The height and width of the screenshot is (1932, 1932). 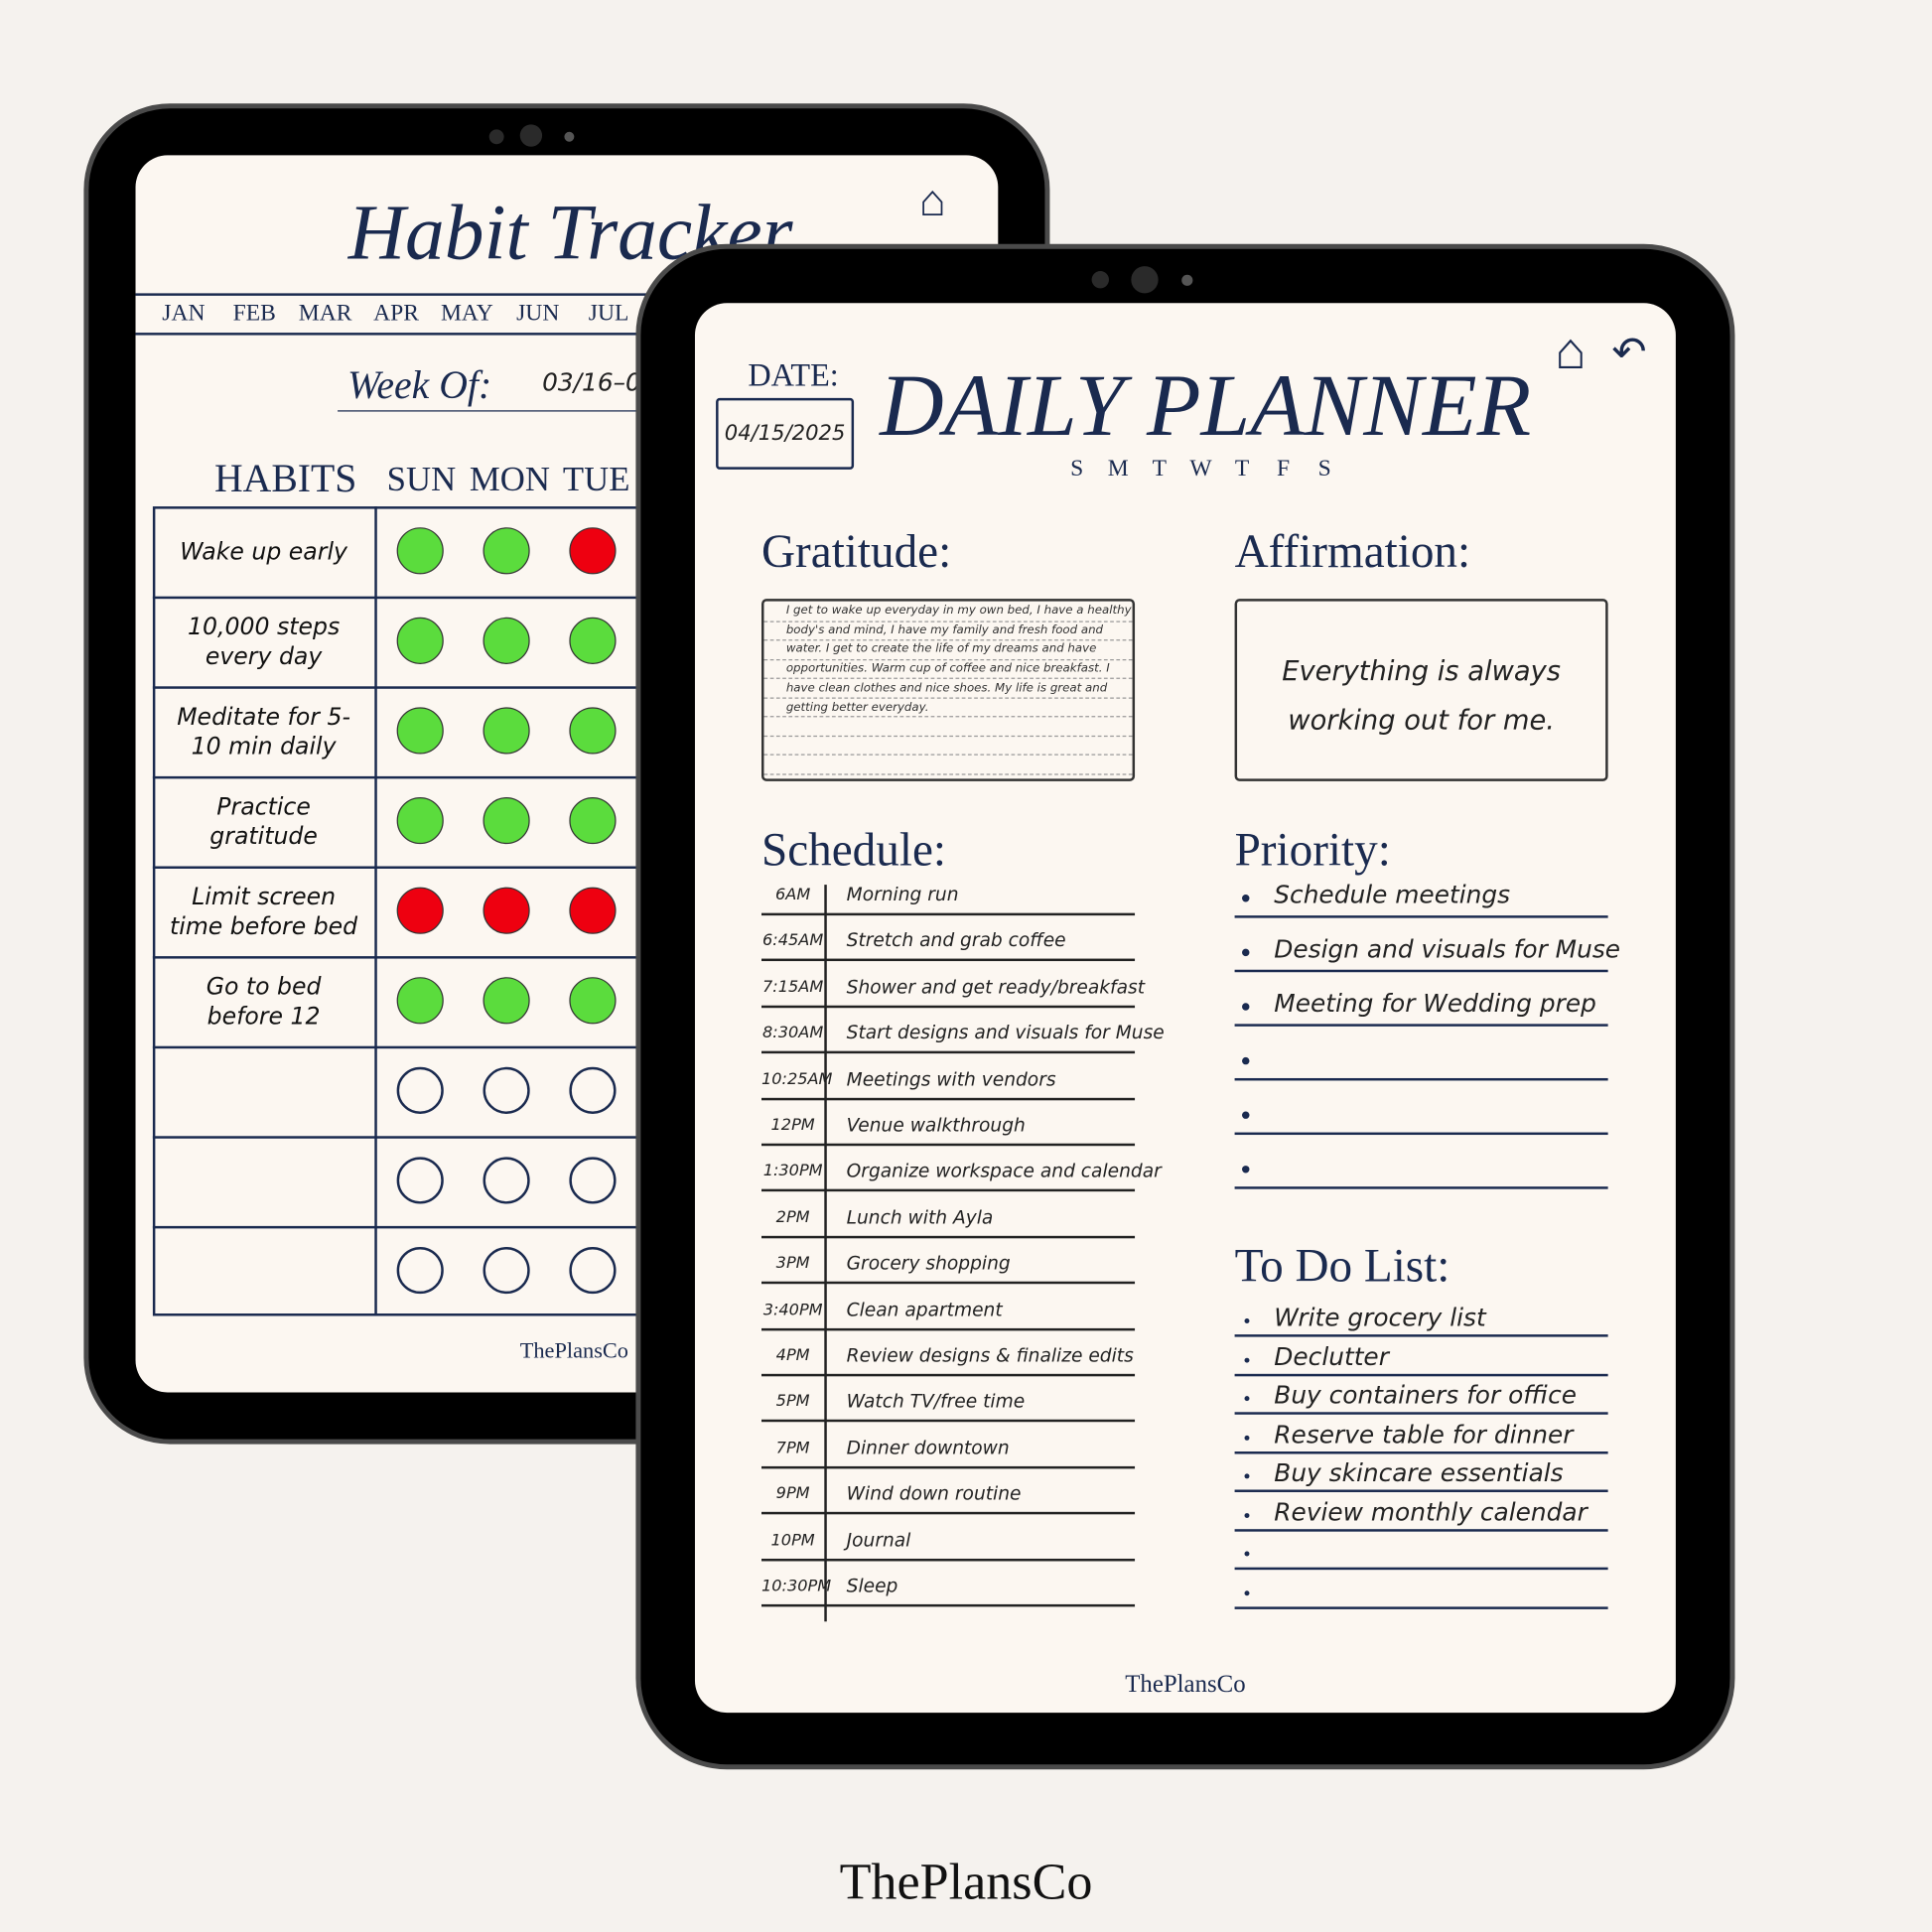 I want to click on schedule-time: 6:45AM, so click(x=793, y=941).